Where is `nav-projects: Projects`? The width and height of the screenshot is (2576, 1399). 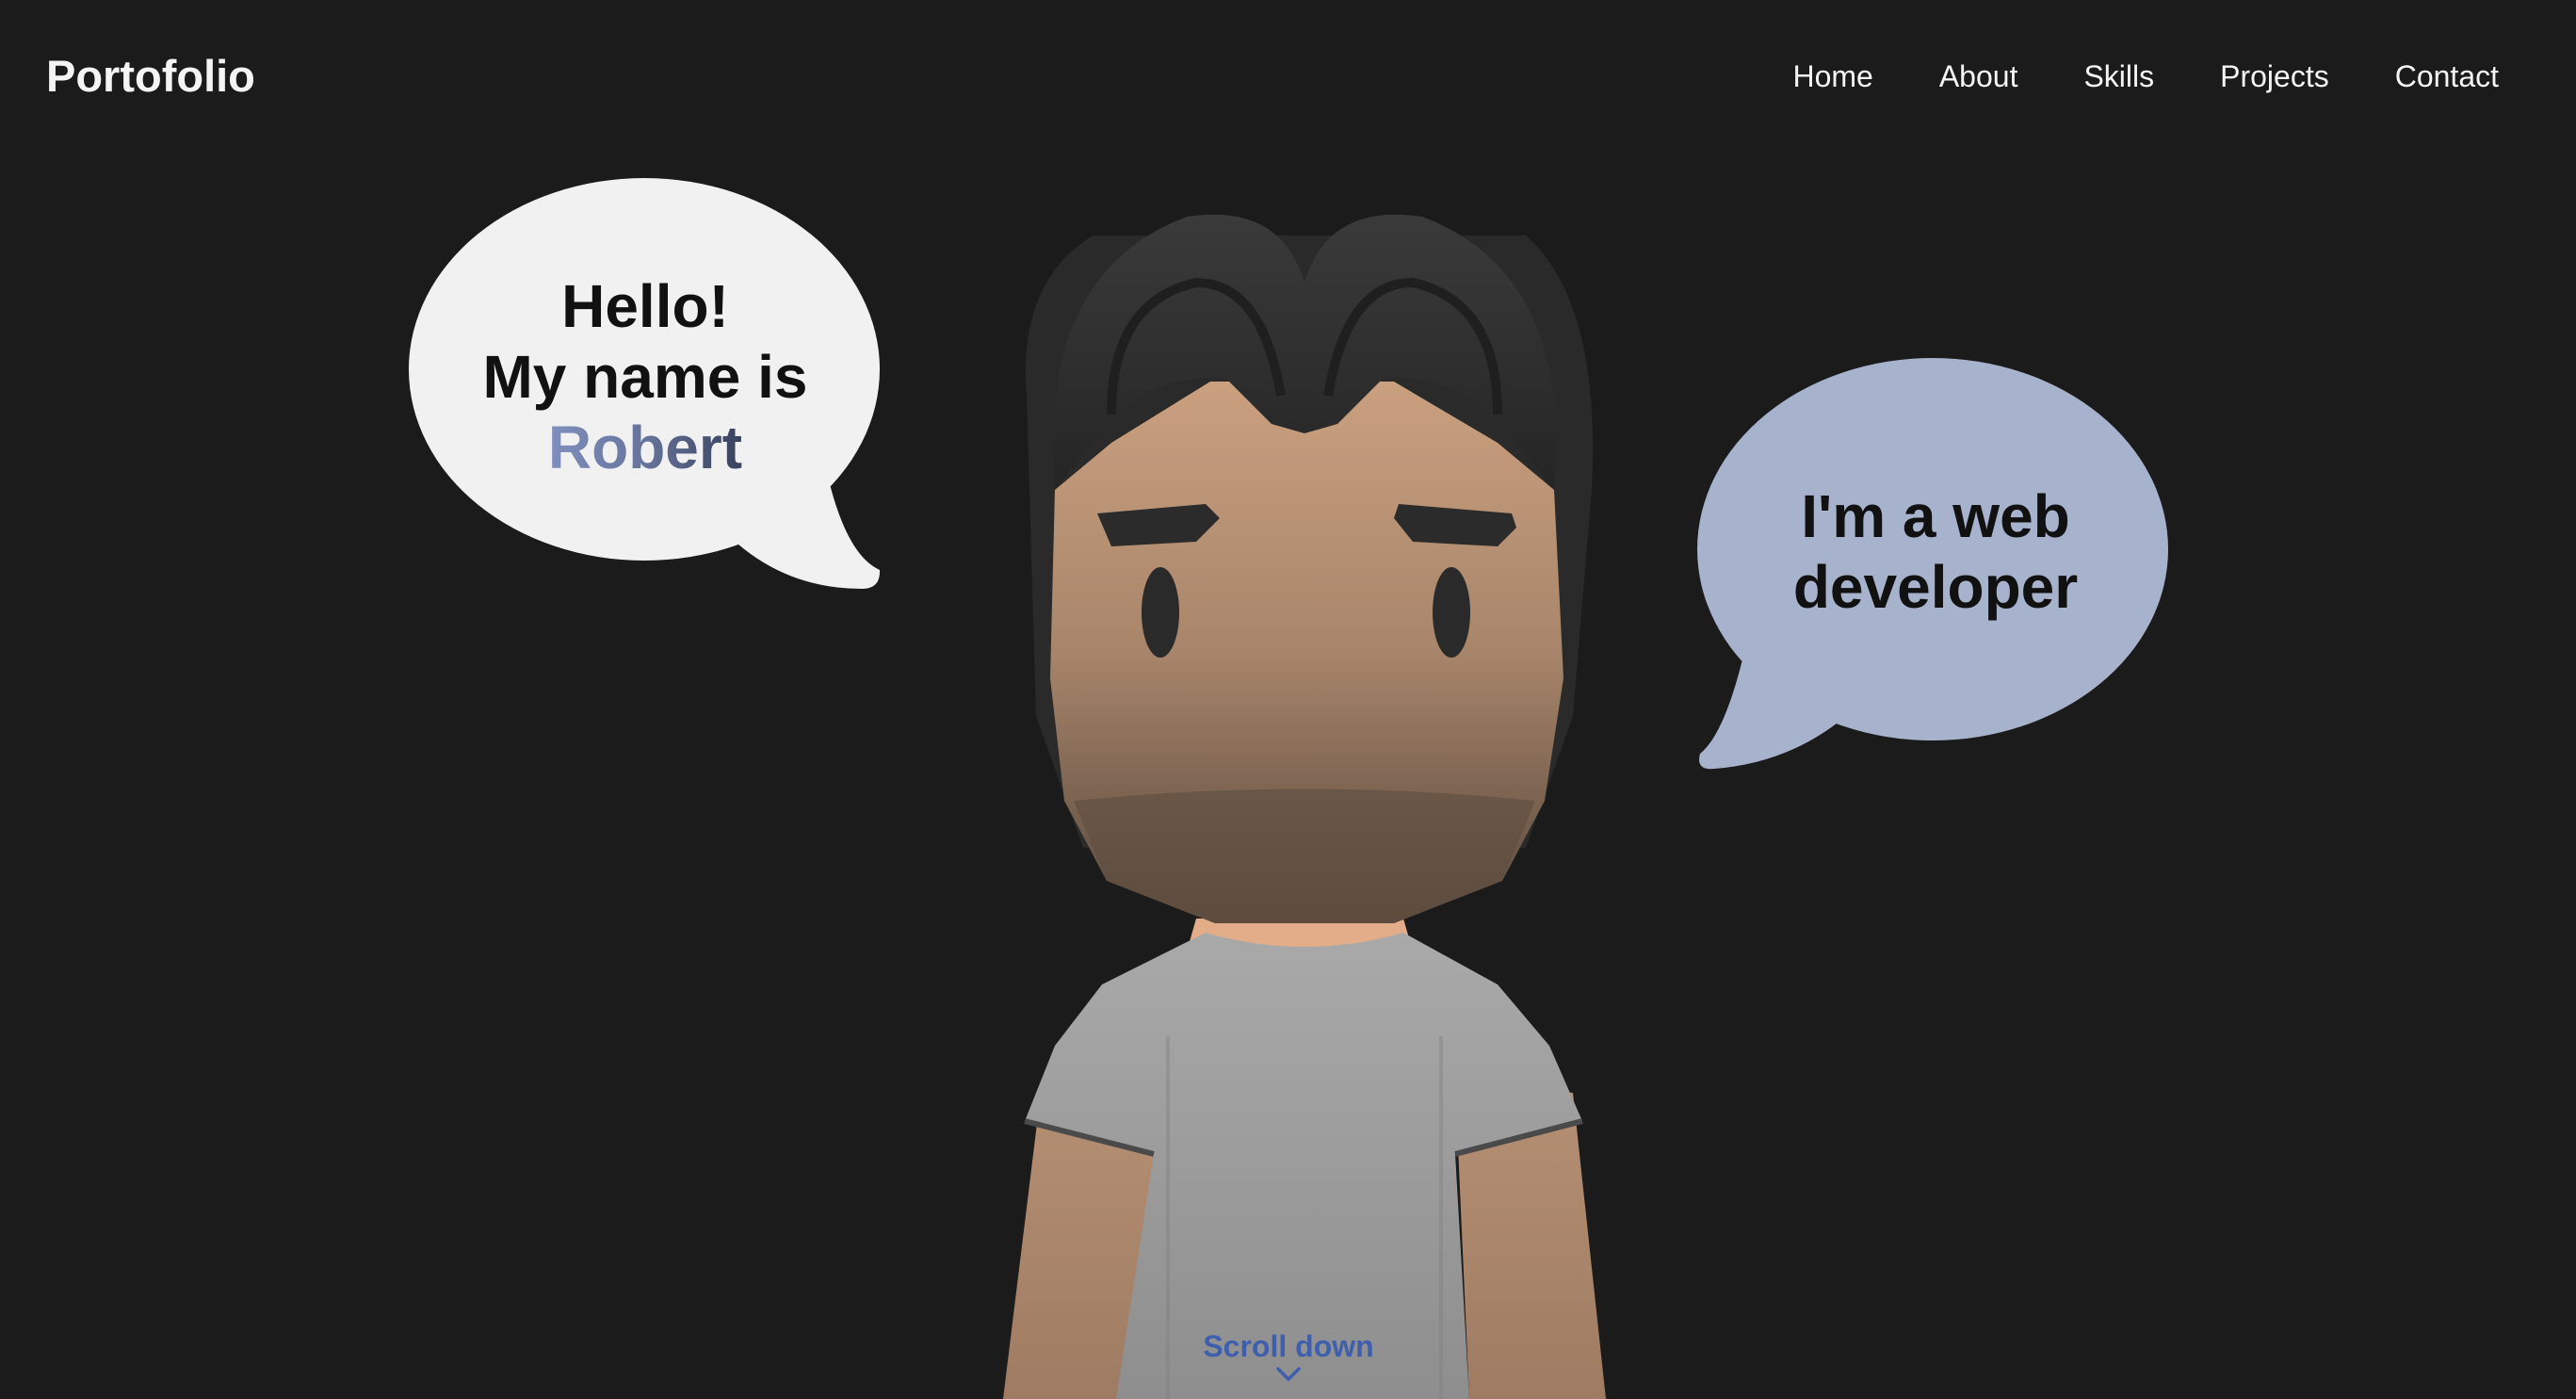 nav-projects: Projects is located at coordinates (2274, 76).